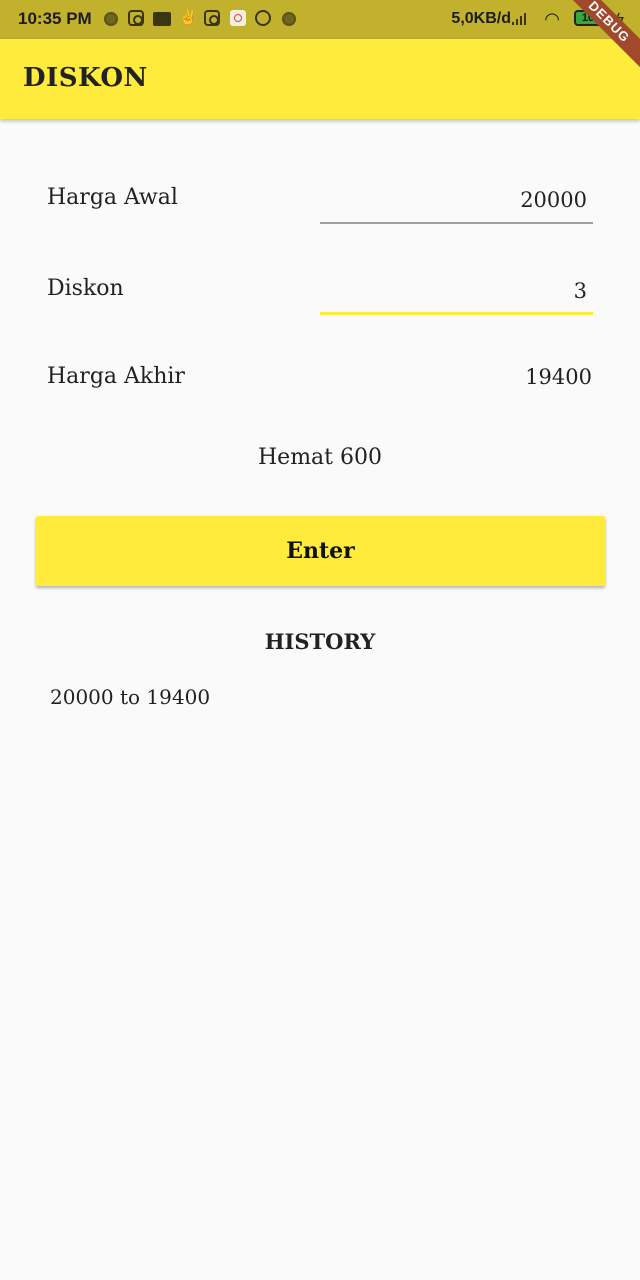 The width and height of the screenshot is (640, 1280). Describe the element at coordinates (456, 223) in the screenshot. I see `harga-awal-underline` at that location.